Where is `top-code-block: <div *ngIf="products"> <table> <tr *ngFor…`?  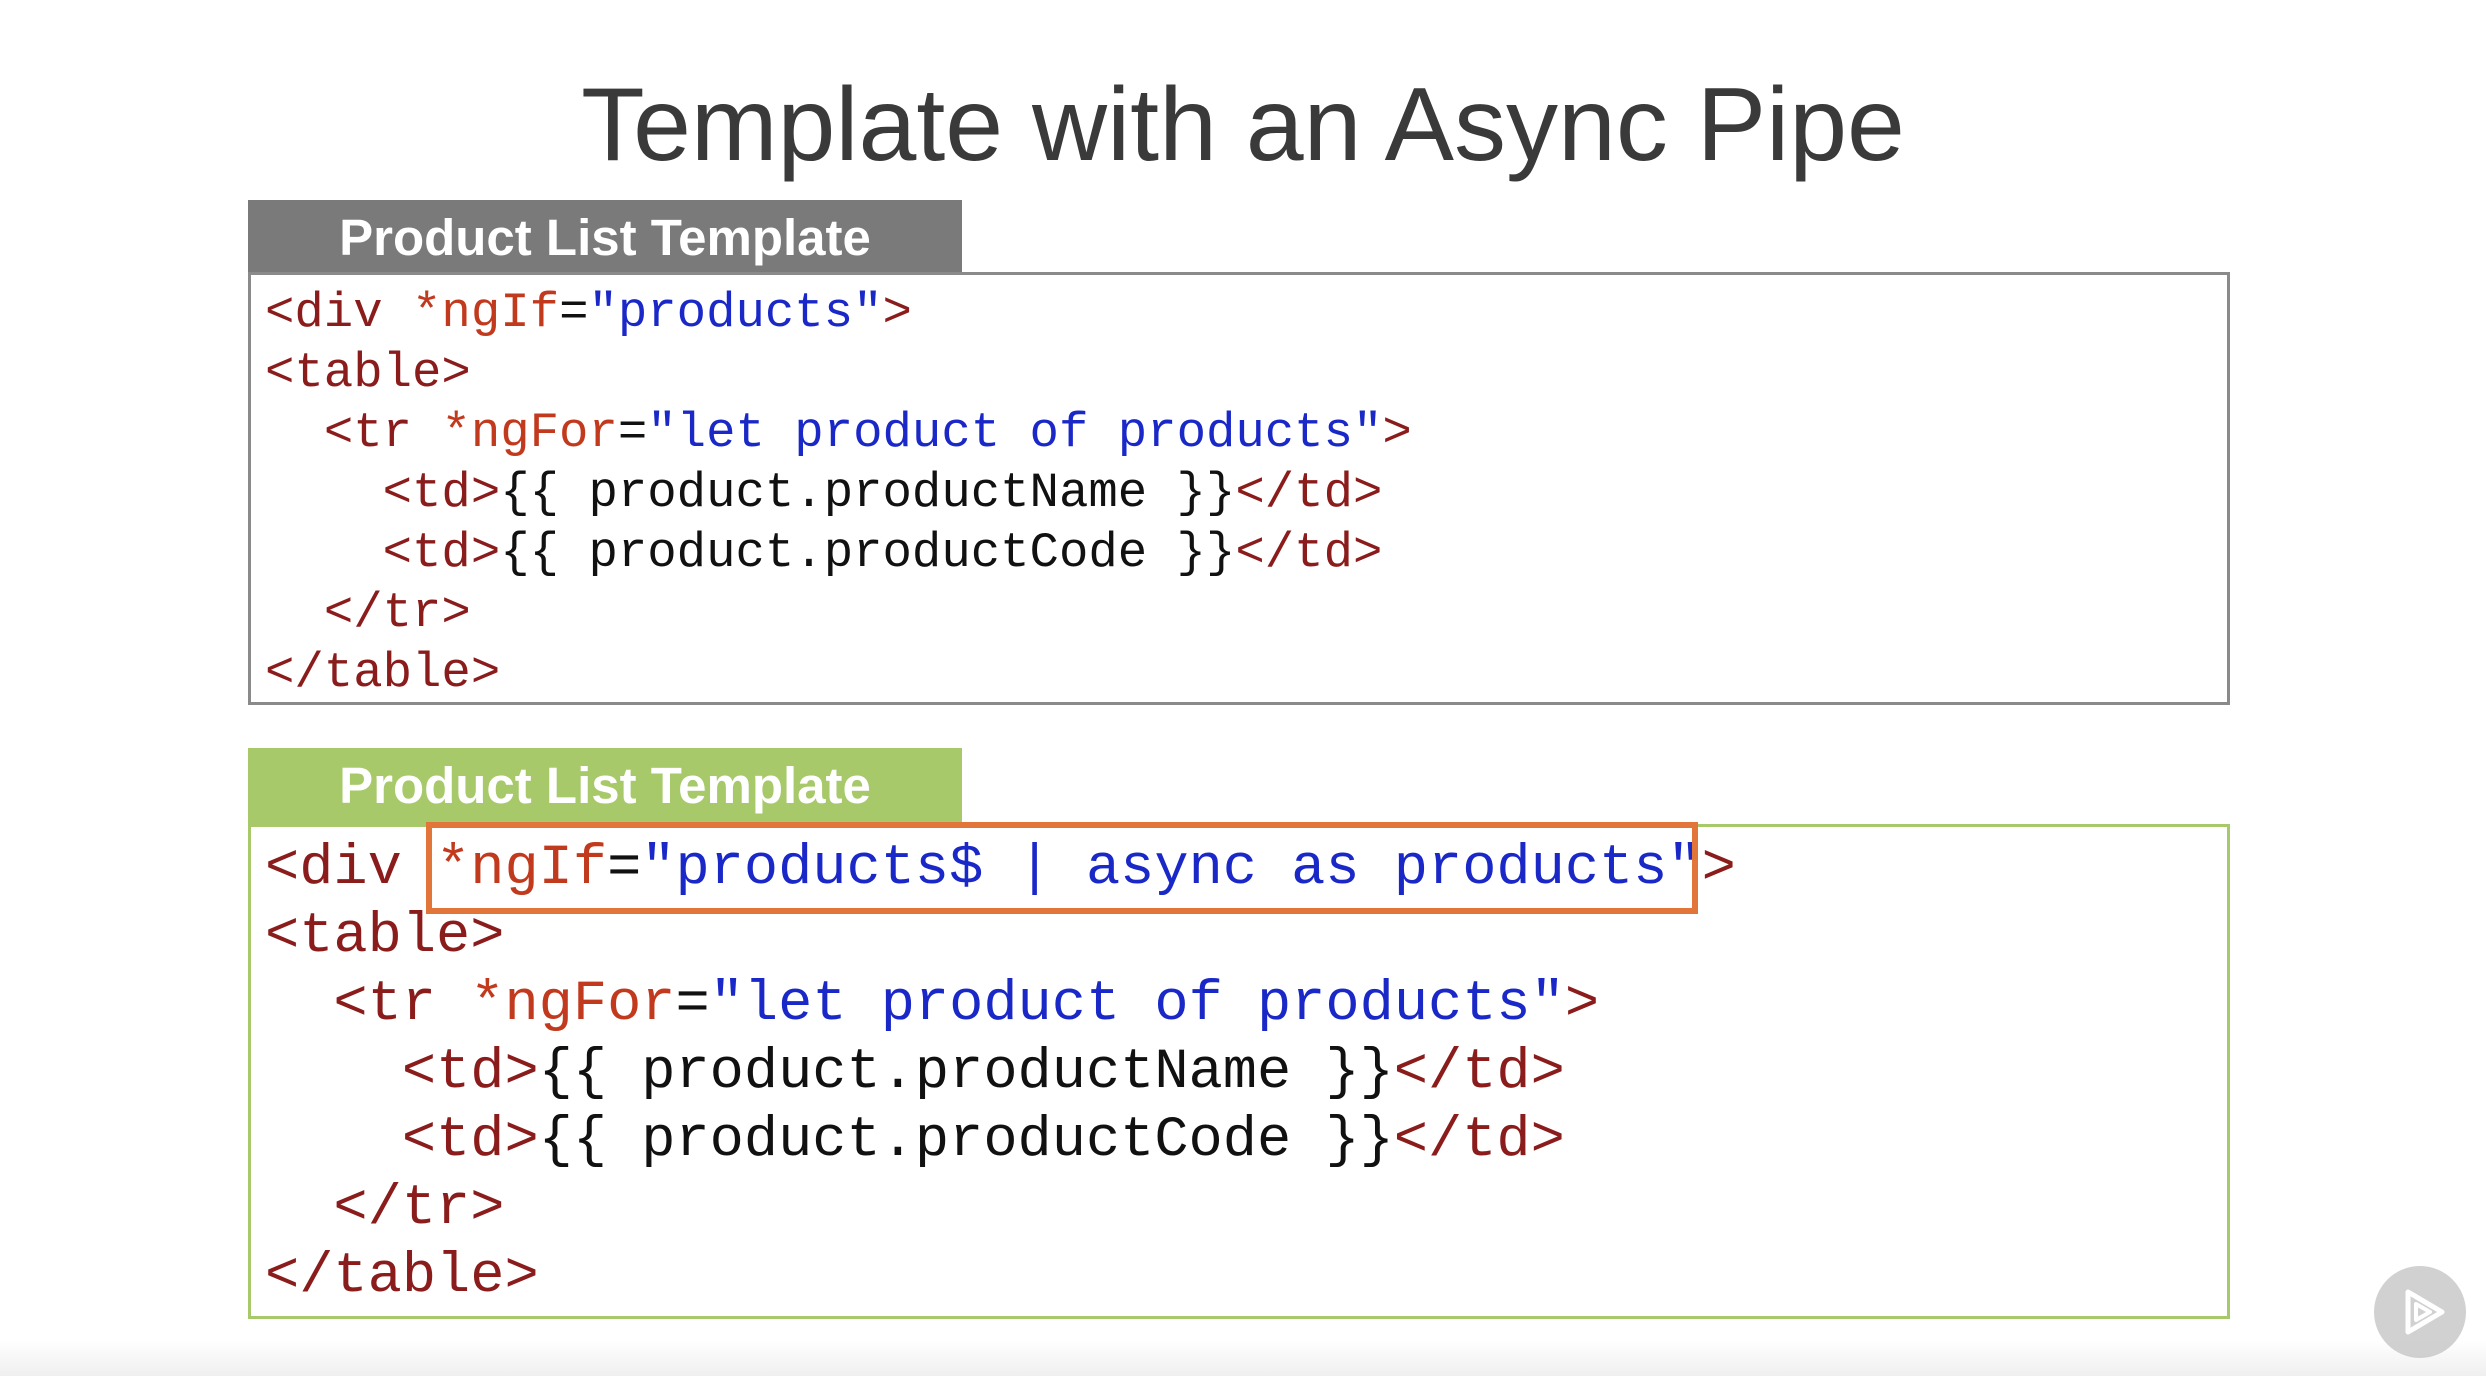 top-code-block: <div *ngIf="products"> <table> <tr *ngFor… is located at coordinates (838, 493).